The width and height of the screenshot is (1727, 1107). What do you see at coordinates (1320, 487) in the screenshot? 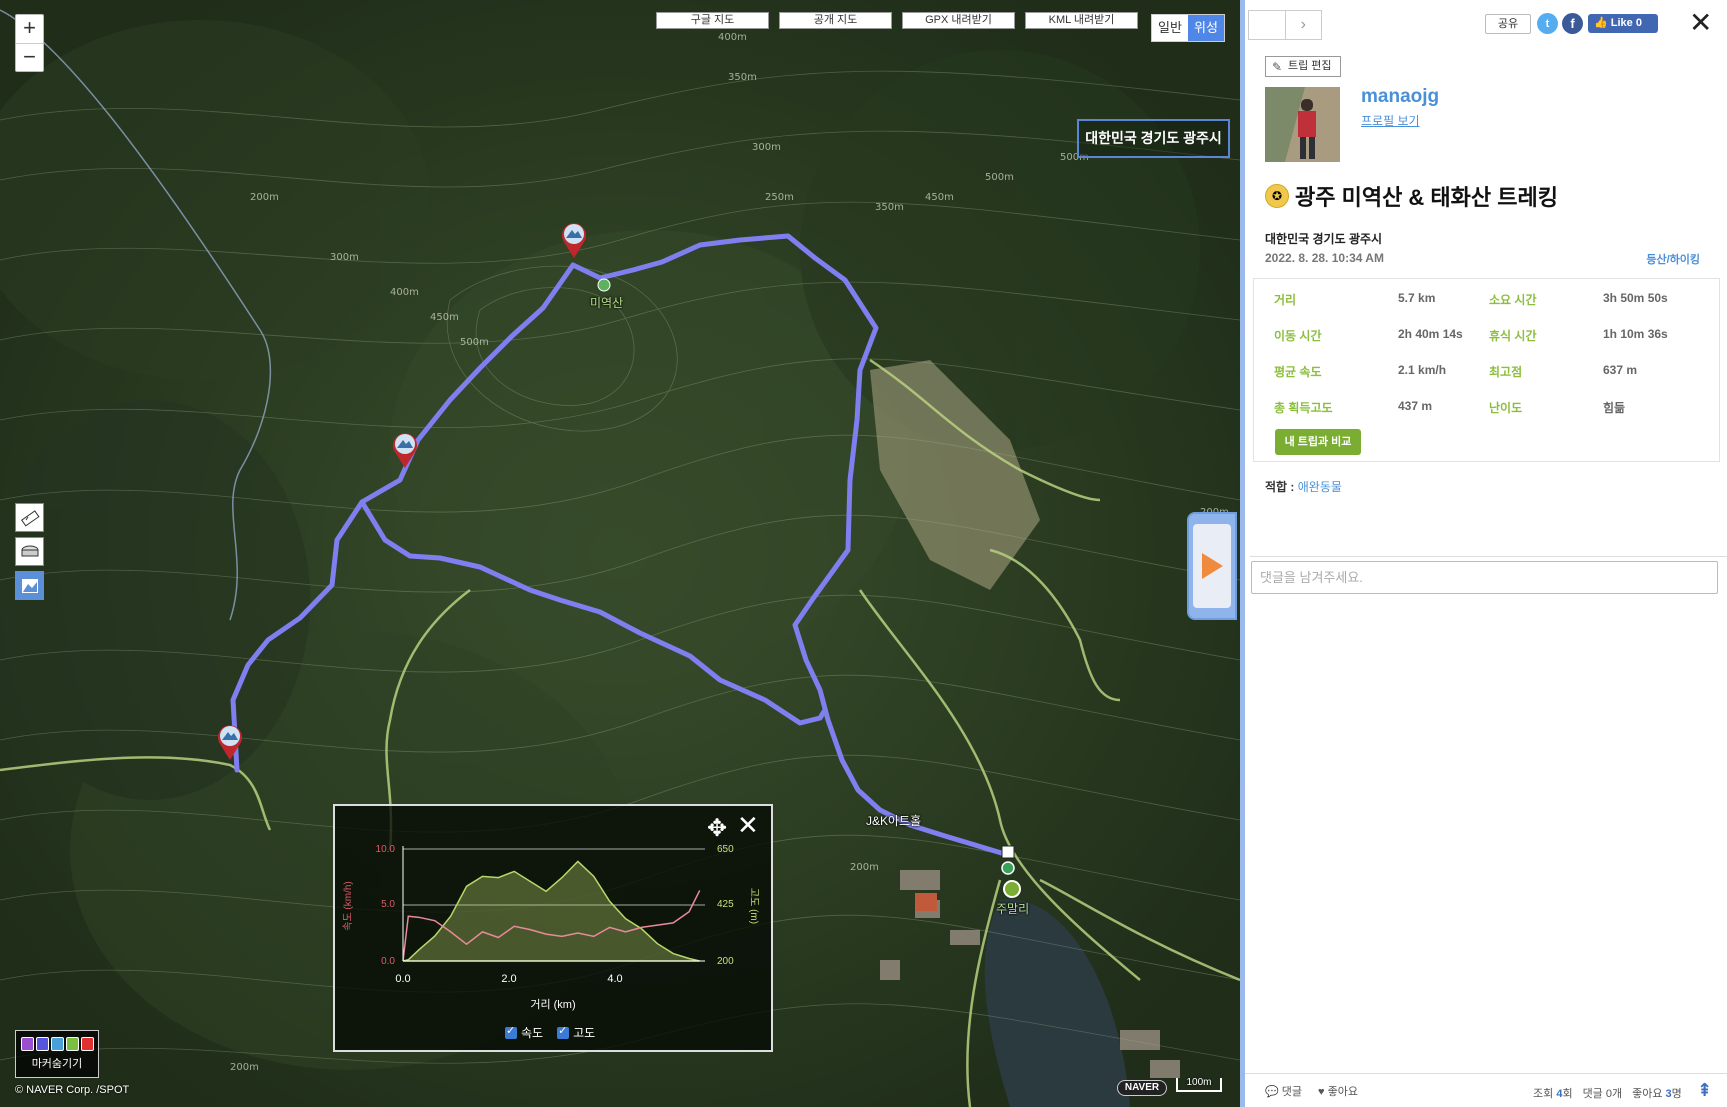
I see `suitable-value-link: 애완동물` at bounding box center [1320, 487].